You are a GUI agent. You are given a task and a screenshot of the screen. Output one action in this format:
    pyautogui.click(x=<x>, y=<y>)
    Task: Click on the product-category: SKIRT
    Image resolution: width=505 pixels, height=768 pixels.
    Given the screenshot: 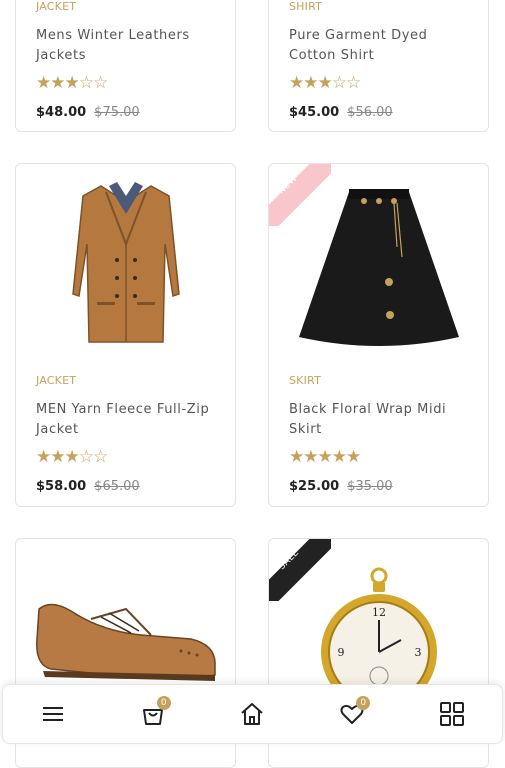 What is the action you would take?
    pyautogui.click(x=305, y=380)
    